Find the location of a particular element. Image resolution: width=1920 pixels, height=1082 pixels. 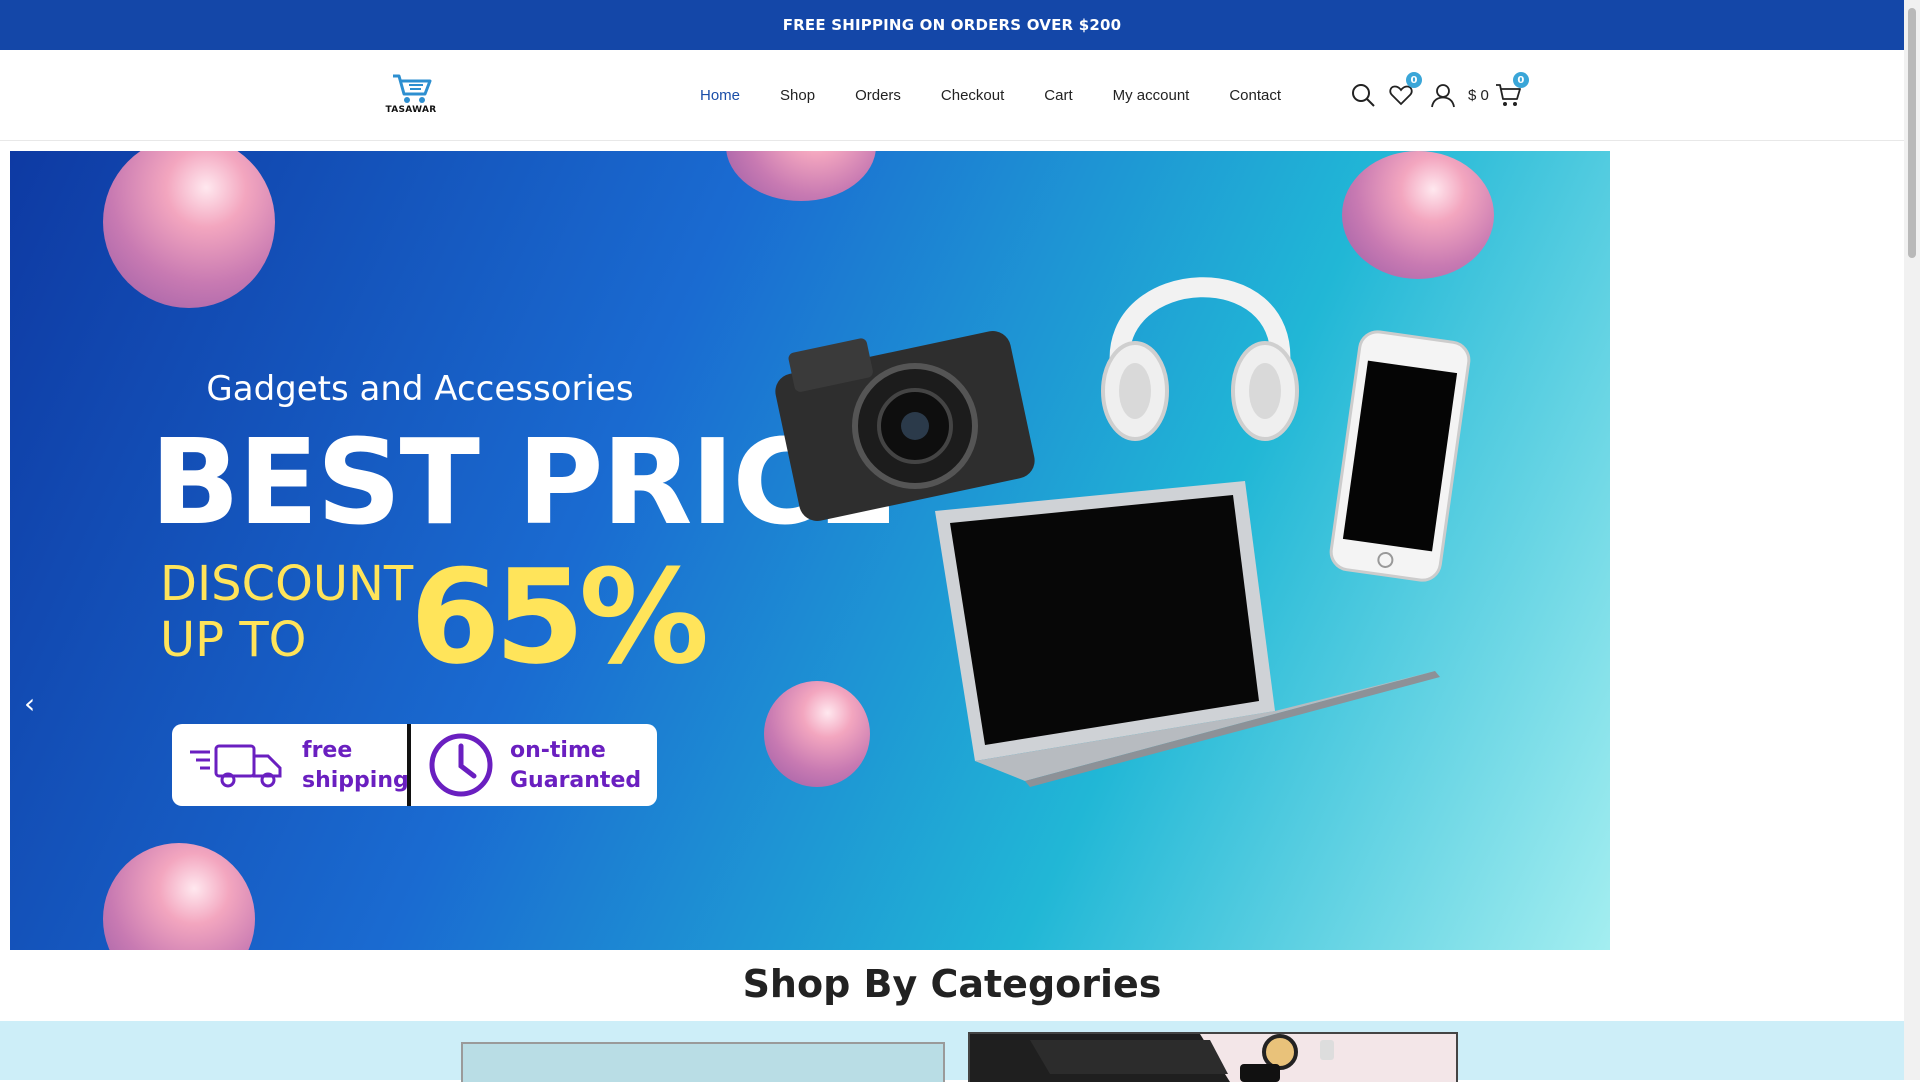

cart-total: $ 0 is located at coordinates (1478, 95).